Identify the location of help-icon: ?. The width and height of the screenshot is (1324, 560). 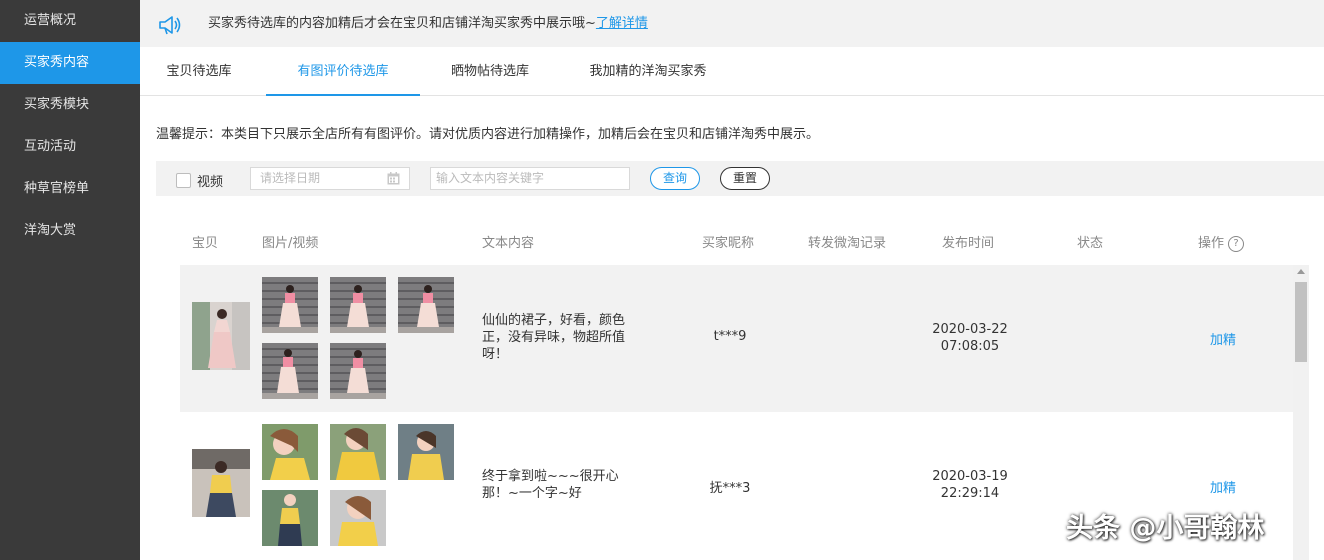
(1236, 243).